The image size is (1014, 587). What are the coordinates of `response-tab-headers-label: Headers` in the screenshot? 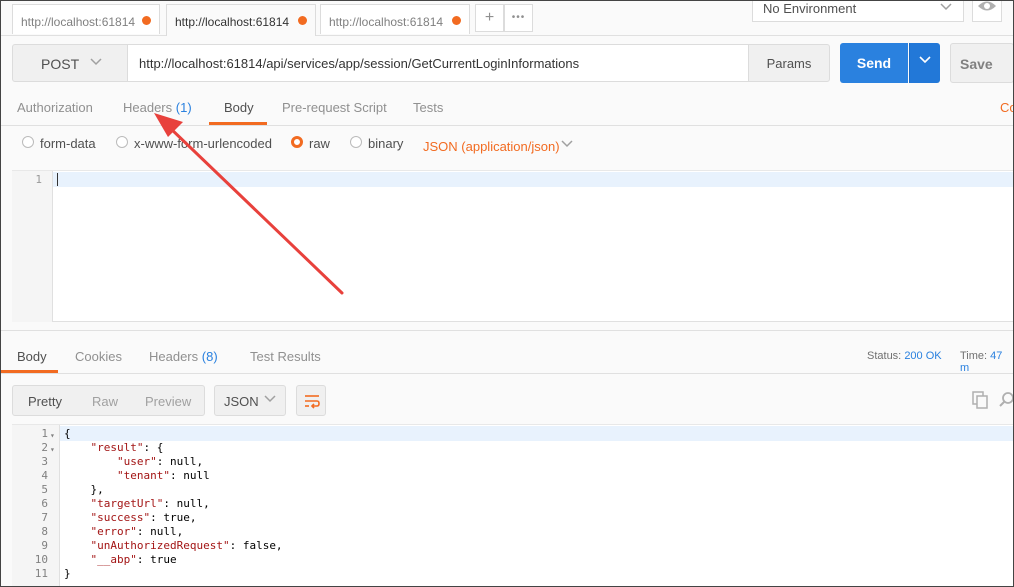 It's located at (174, 356).